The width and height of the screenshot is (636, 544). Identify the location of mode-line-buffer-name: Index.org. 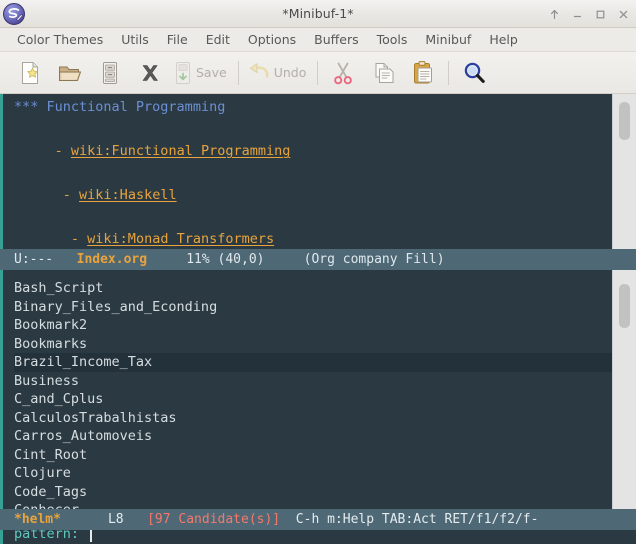
(112, 259).